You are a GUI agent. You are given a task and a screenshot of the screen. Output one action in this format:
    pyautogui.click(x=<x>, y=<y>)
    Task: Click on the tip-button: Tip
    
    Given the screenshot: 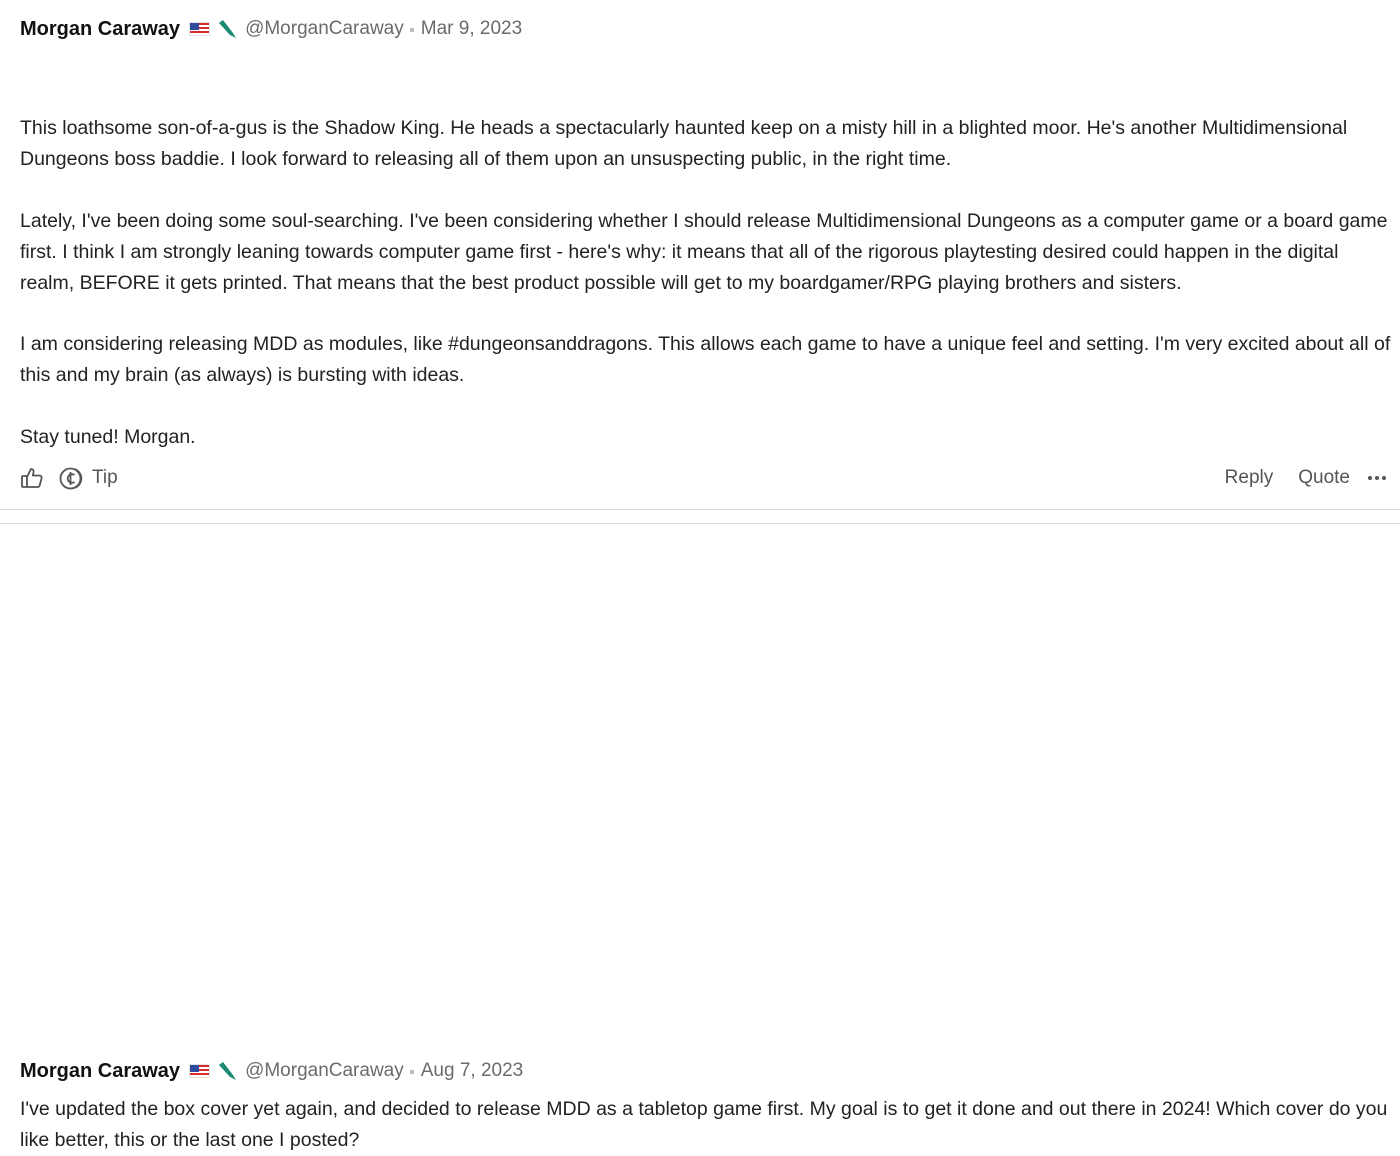 What is the action you would take?
    pyautogui.click(x=88, y=478)
    